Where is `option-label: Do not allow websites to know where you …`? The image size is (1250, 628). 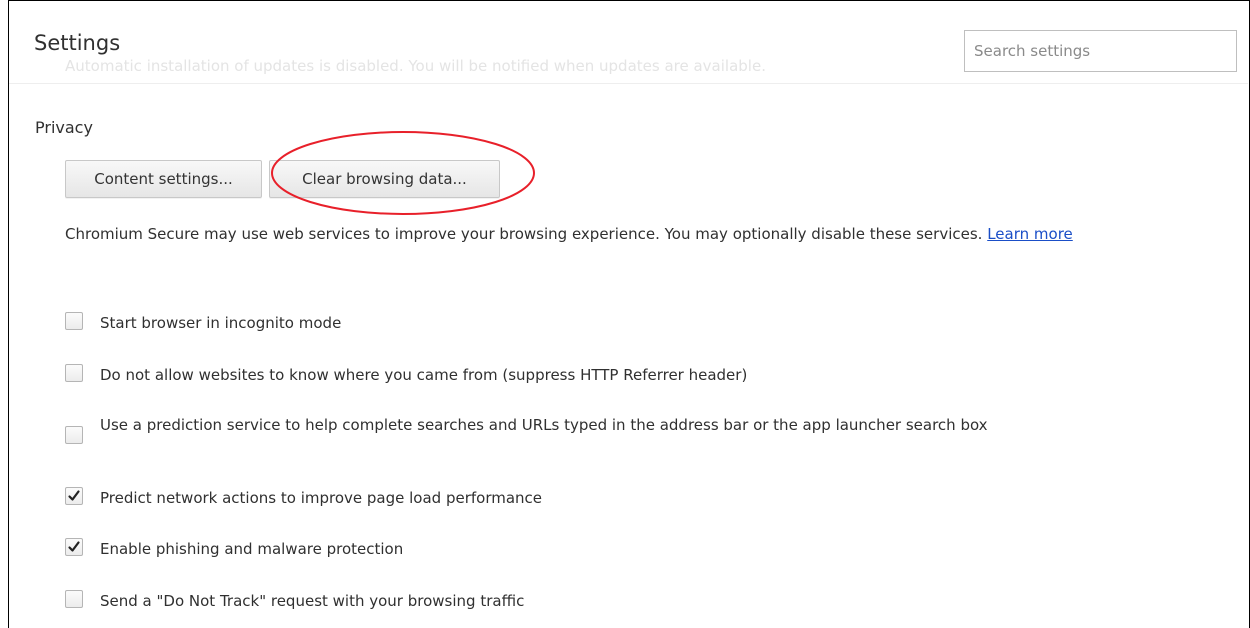
option-label: Do not allow websites to know where you … is located at coordinates (424, 375).